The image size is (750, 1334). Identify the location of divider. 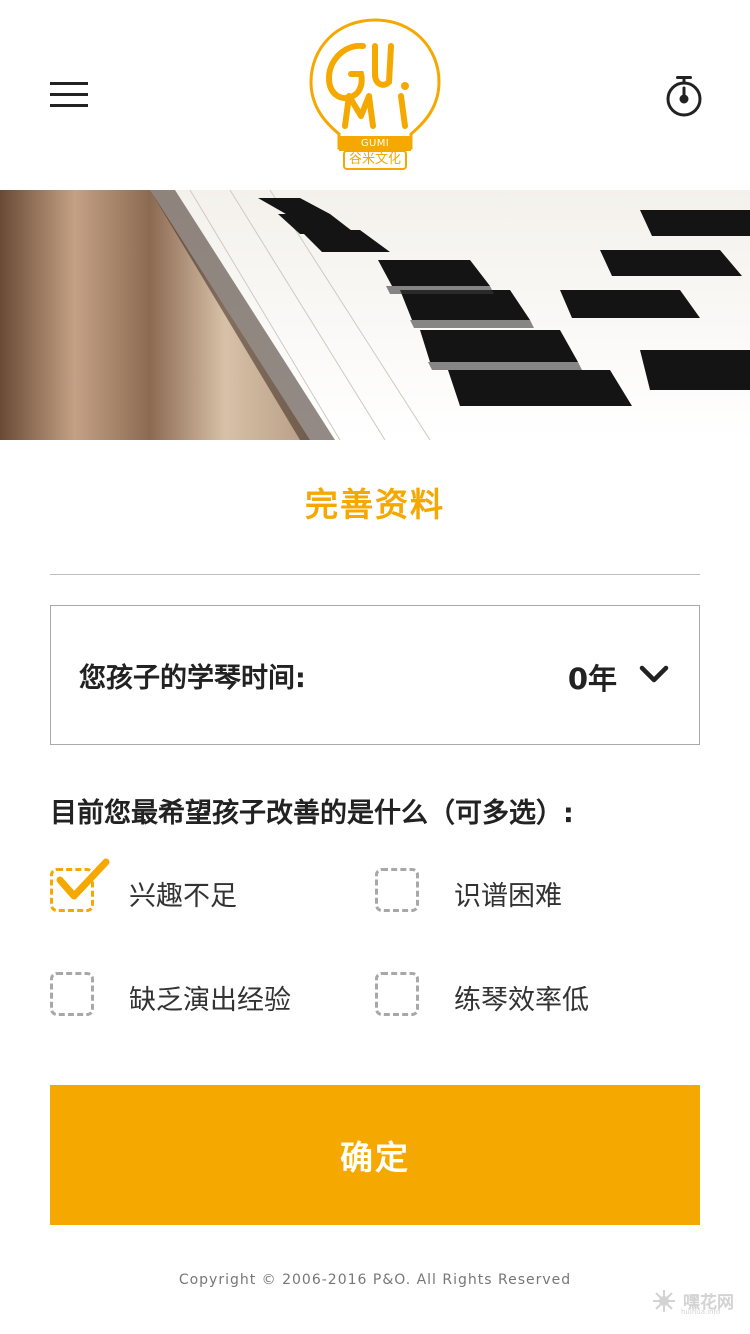
(375, 574).